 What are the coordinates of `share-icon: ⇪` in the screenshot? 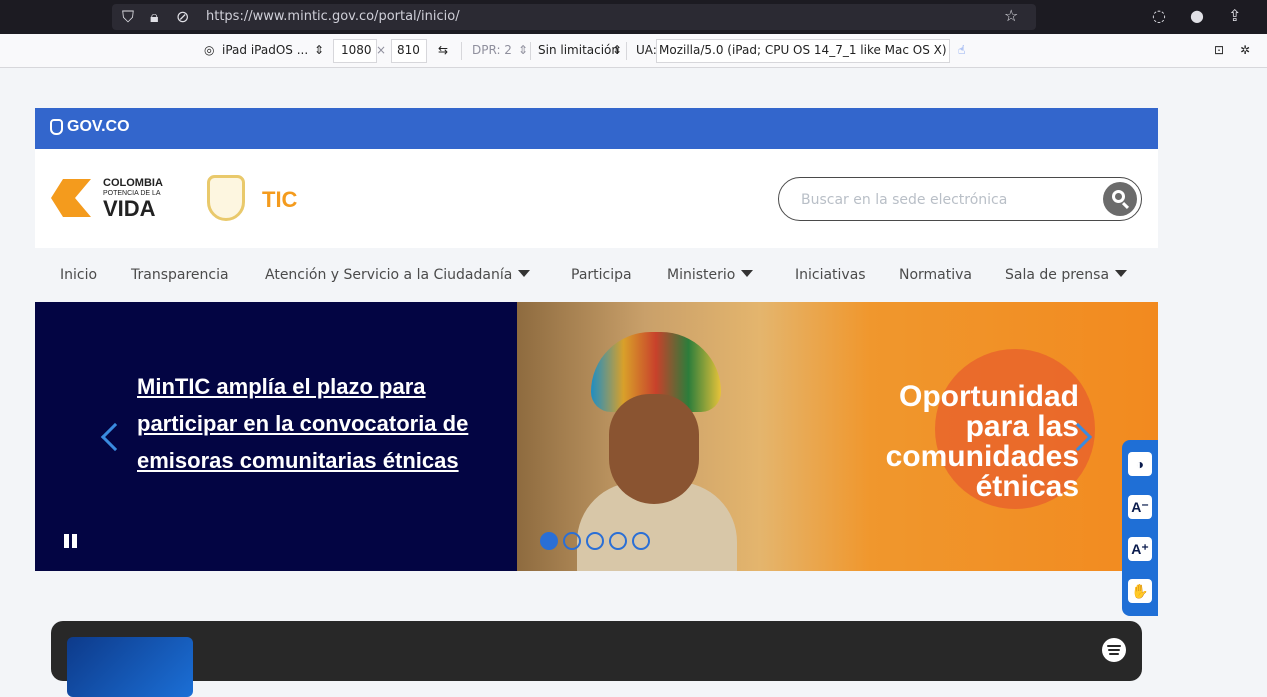 It's located at (1234, 16).